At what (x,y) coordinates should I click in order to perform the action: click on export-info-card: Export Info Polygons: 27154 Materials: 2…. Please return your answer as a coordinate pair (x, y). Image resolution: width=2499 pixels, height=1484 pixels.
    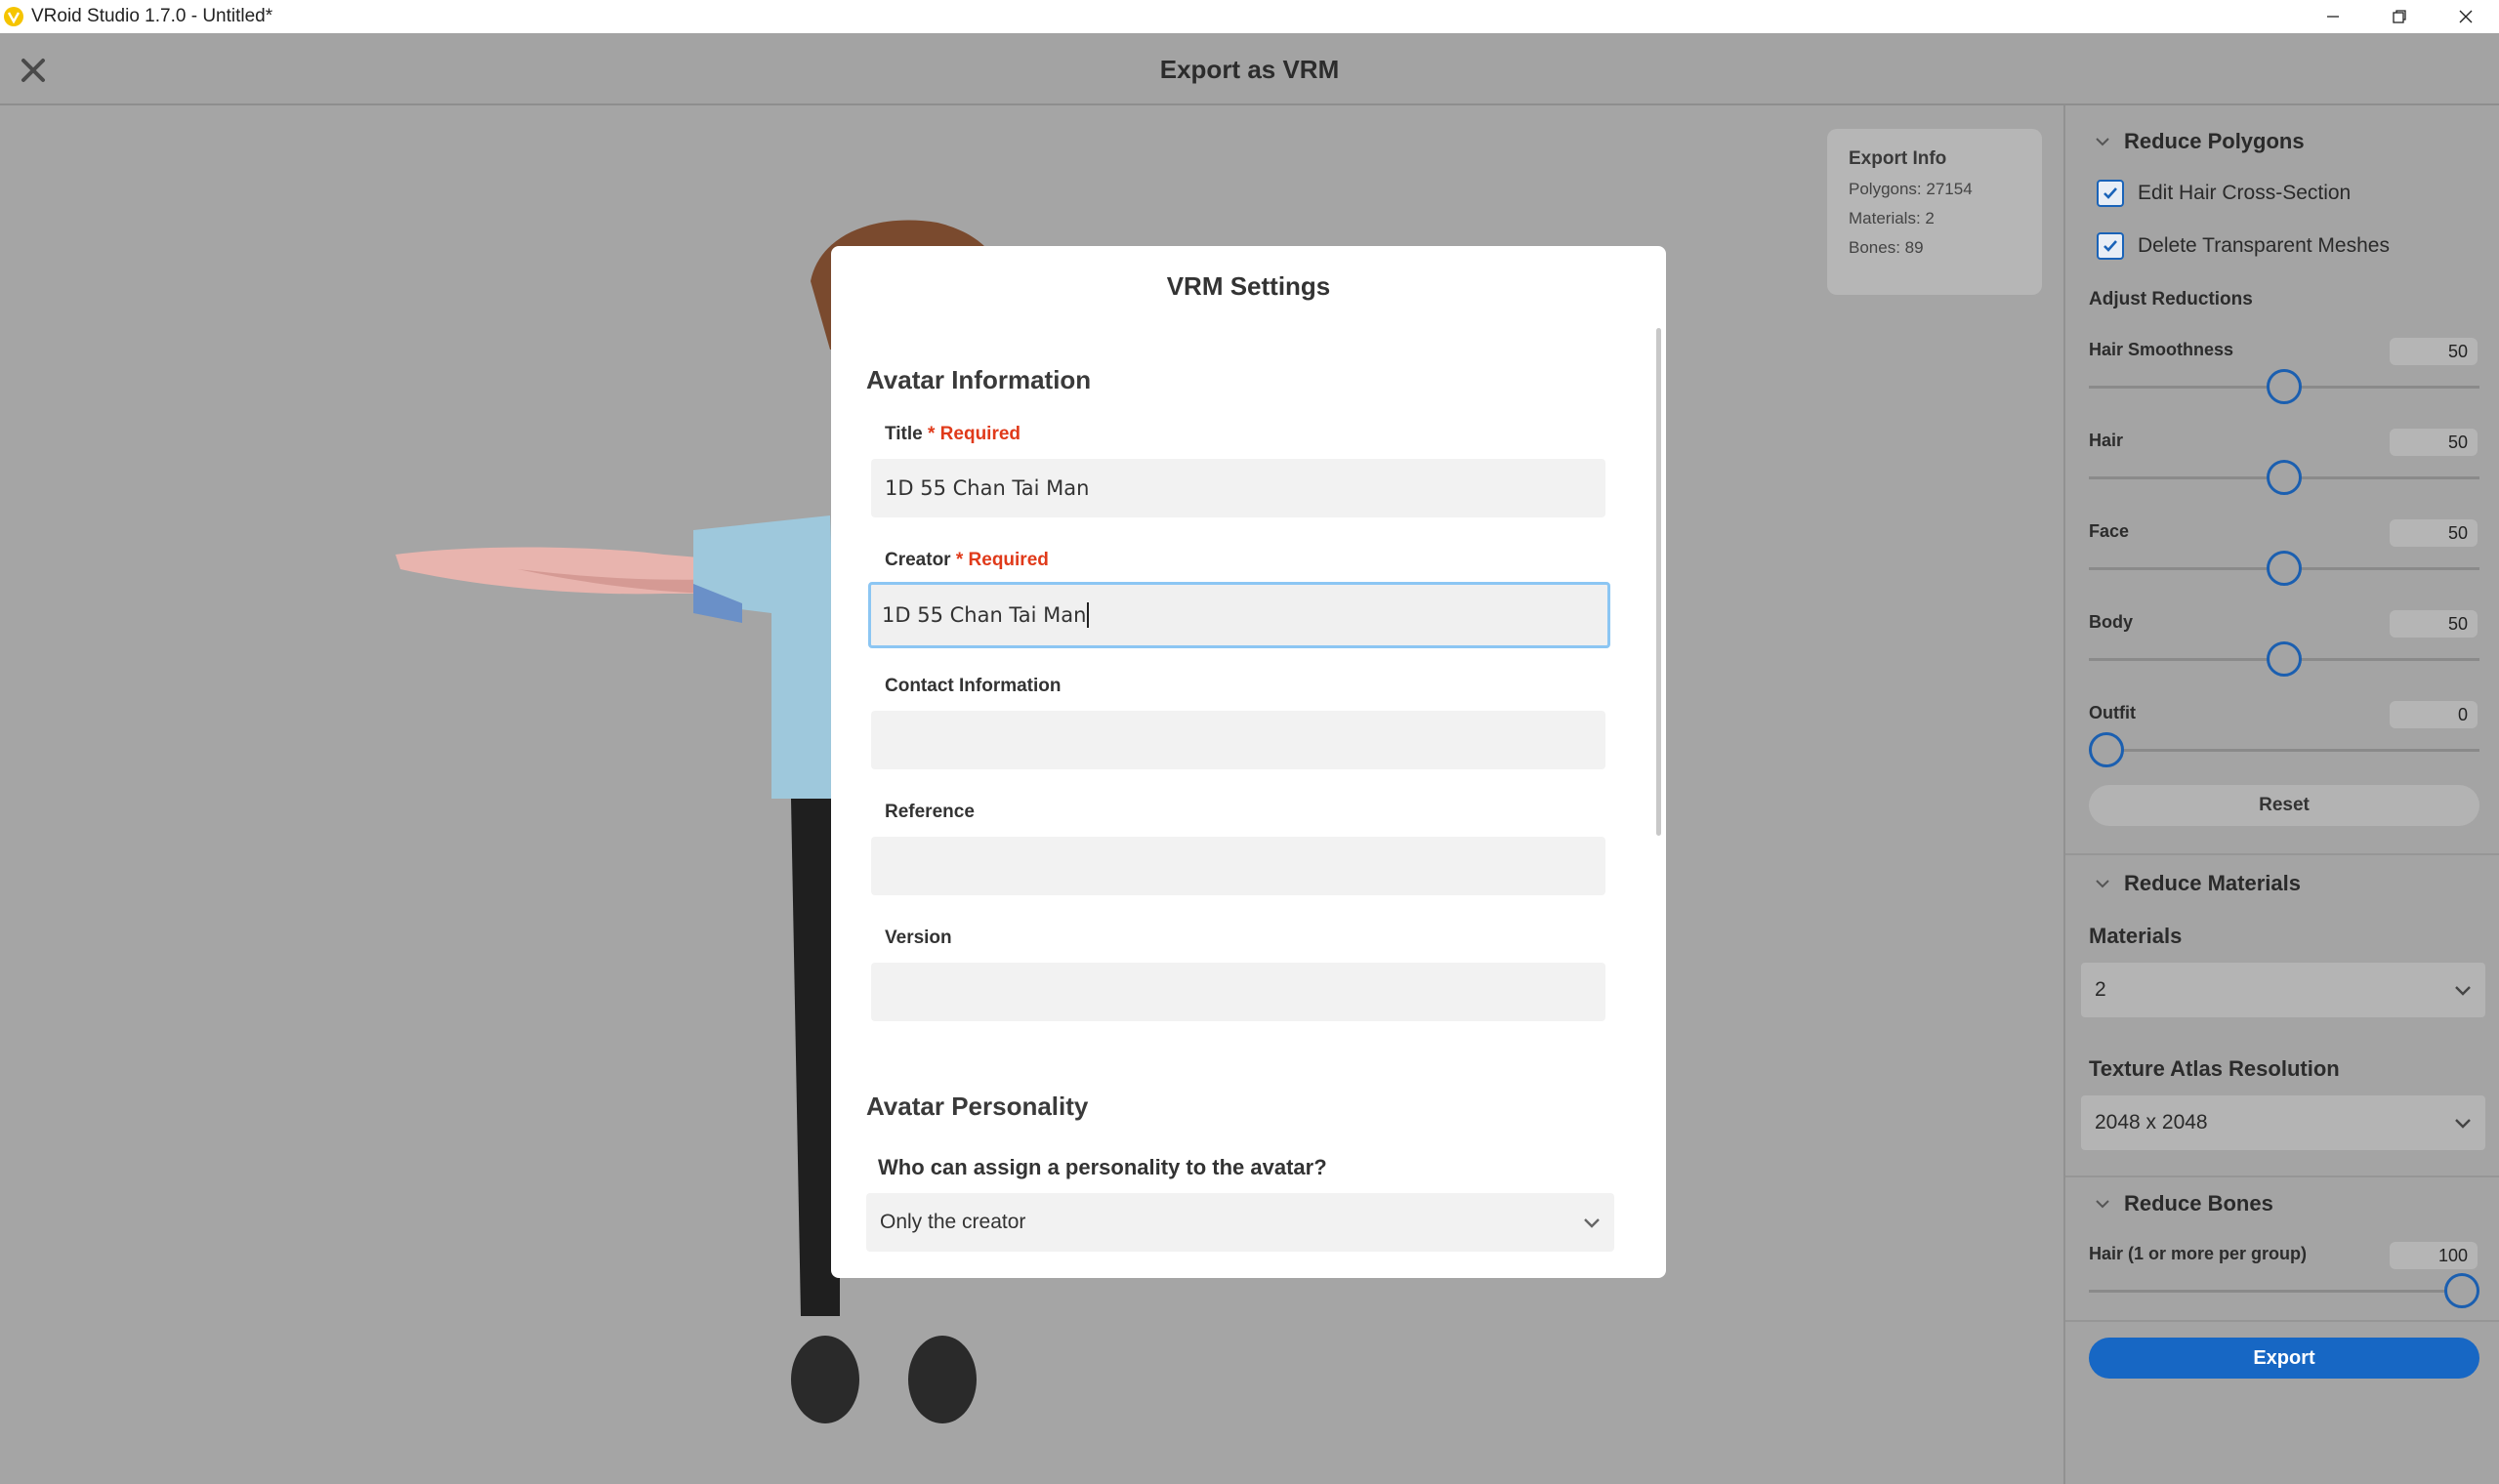
    Looking at the image, I should click on (1935, 212).